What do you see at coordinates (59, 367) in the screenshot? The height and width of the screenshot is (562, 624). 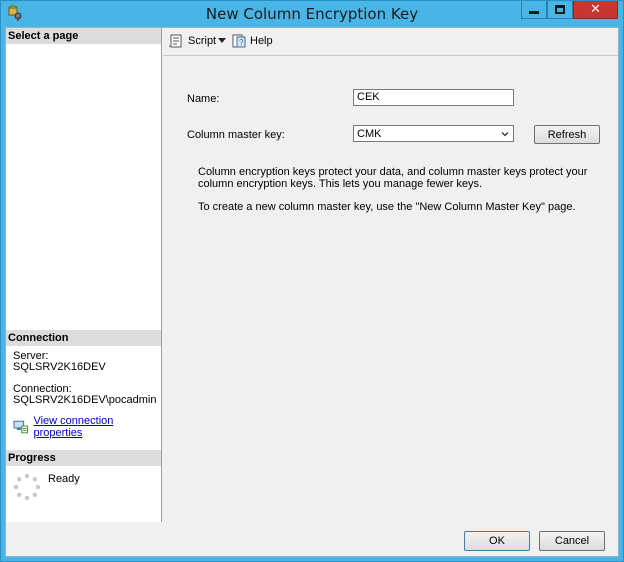 I see `server-value: SQLSRV2K16DEV` at bounding box center [59, 367].